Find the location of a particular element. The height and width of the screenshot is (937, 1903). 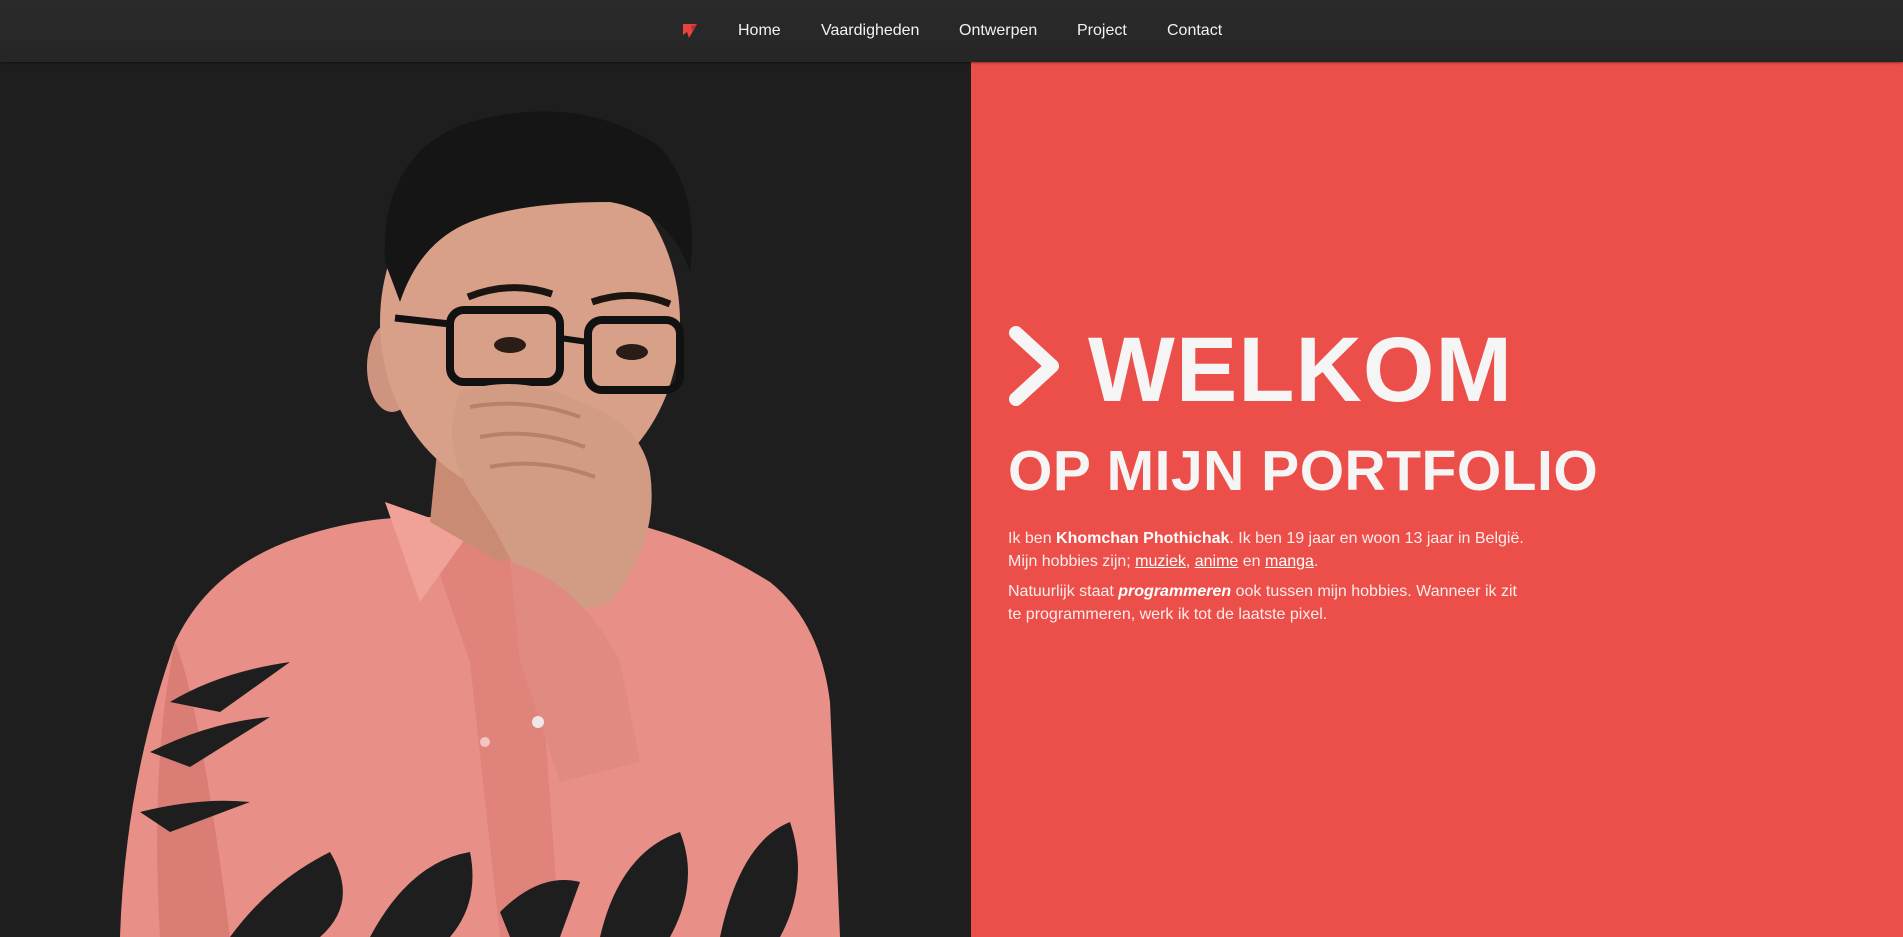

brand-logo-icon is located at coordinates (691, 31).